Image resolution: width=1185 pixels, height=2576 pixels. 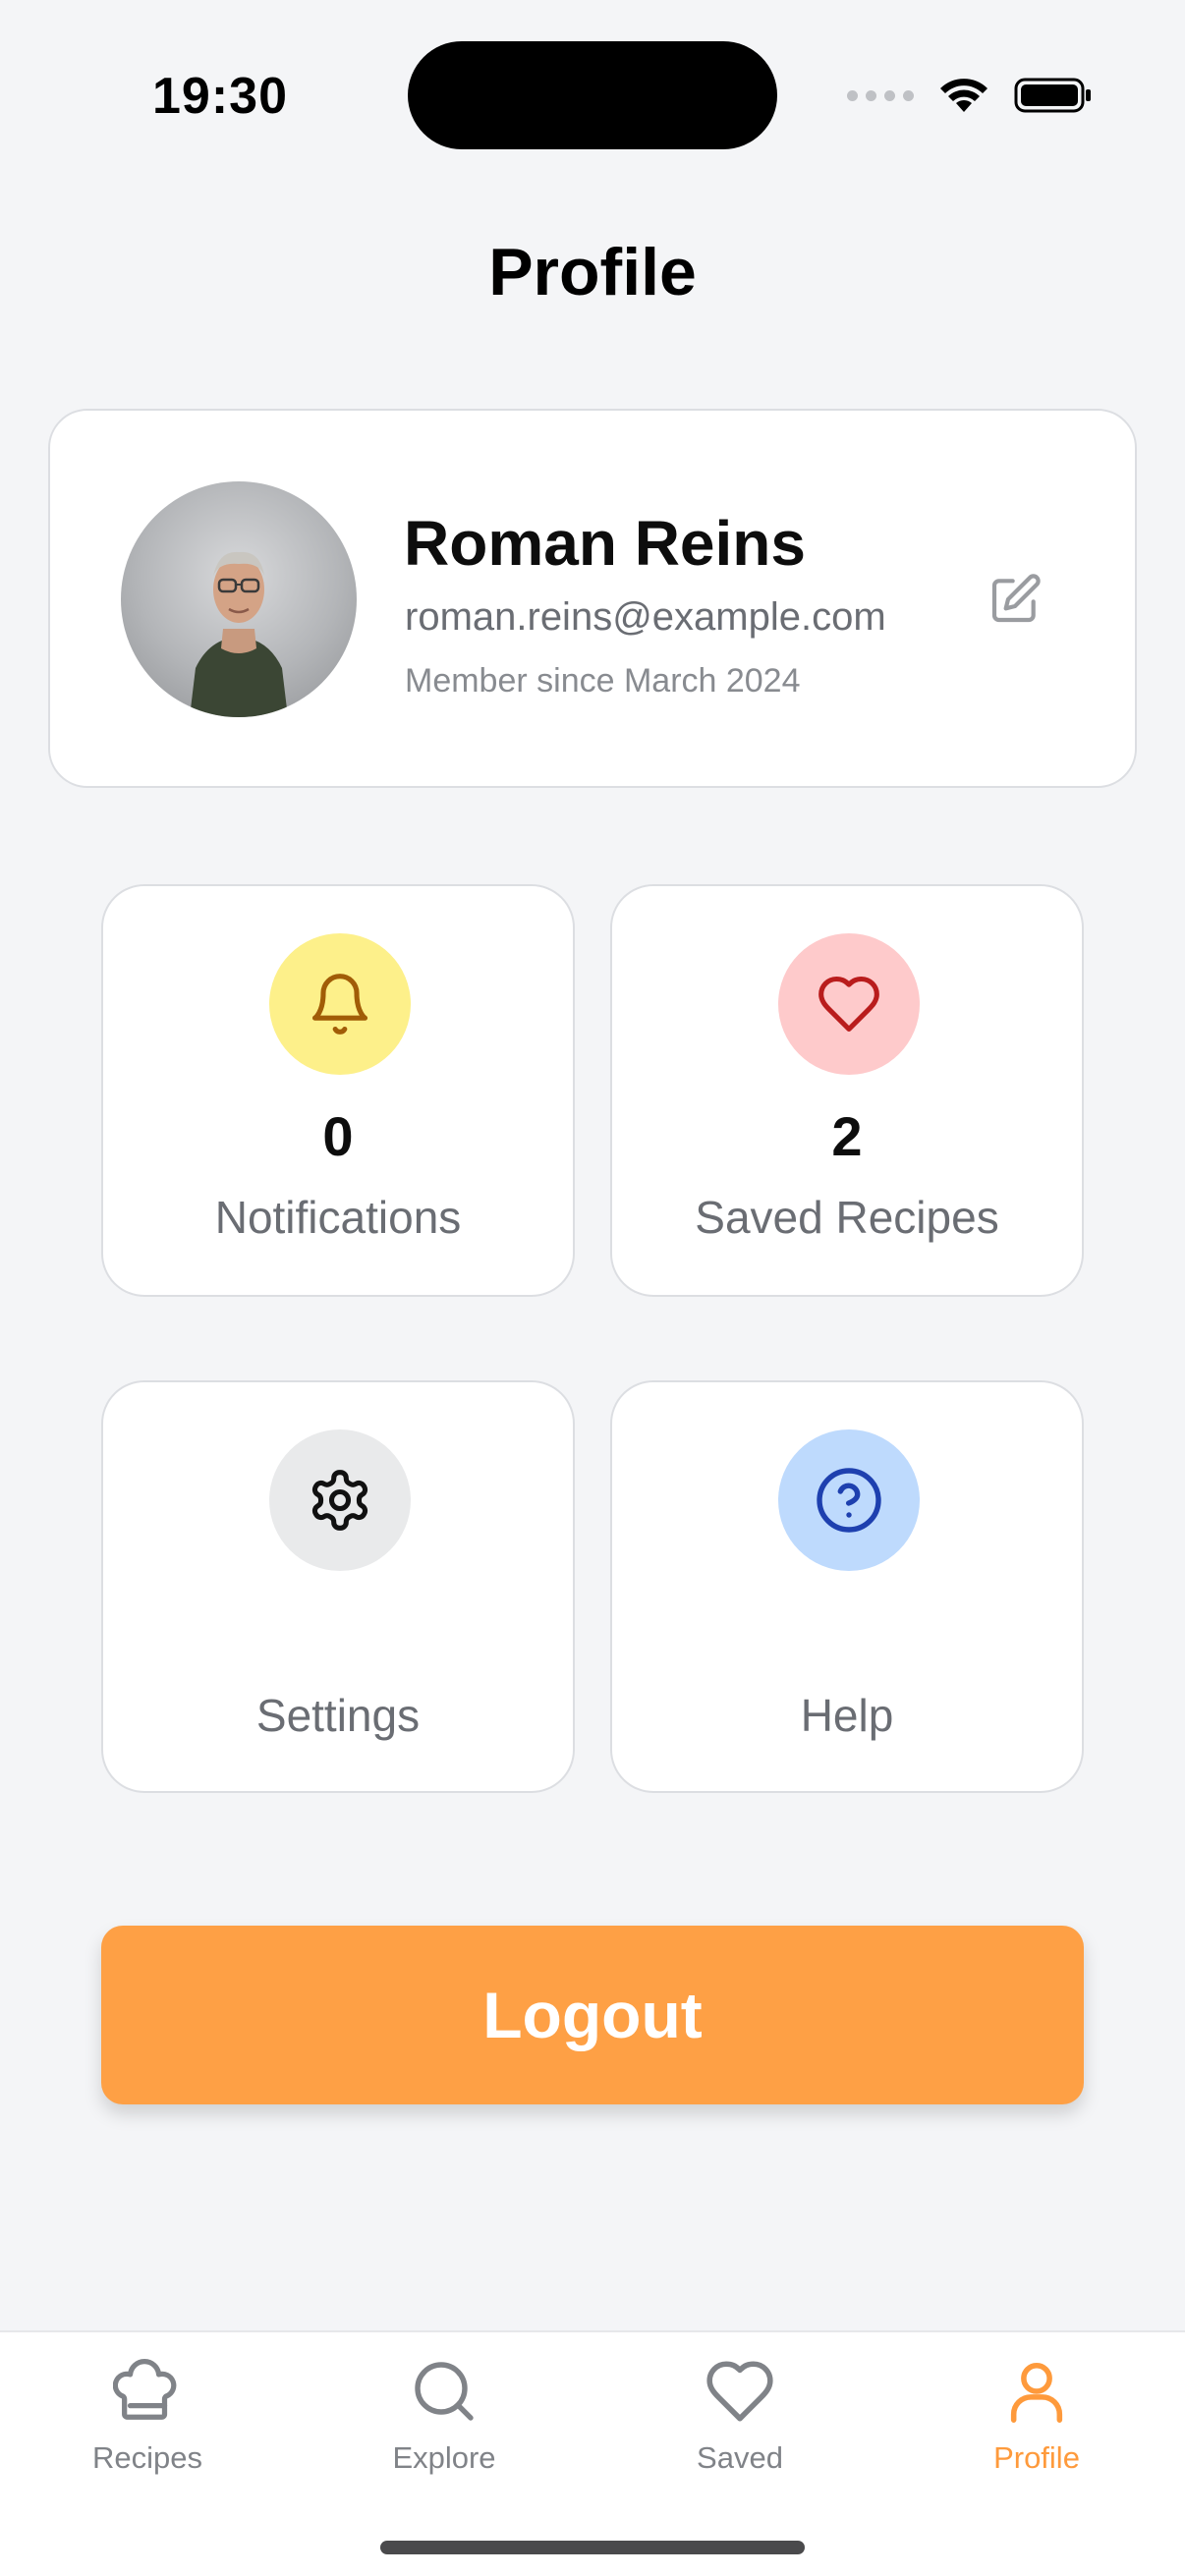 What do you see at coordinates (1053, 95) in the screenshot?
I see `battery-icon` at bounding box center [1053, 95].